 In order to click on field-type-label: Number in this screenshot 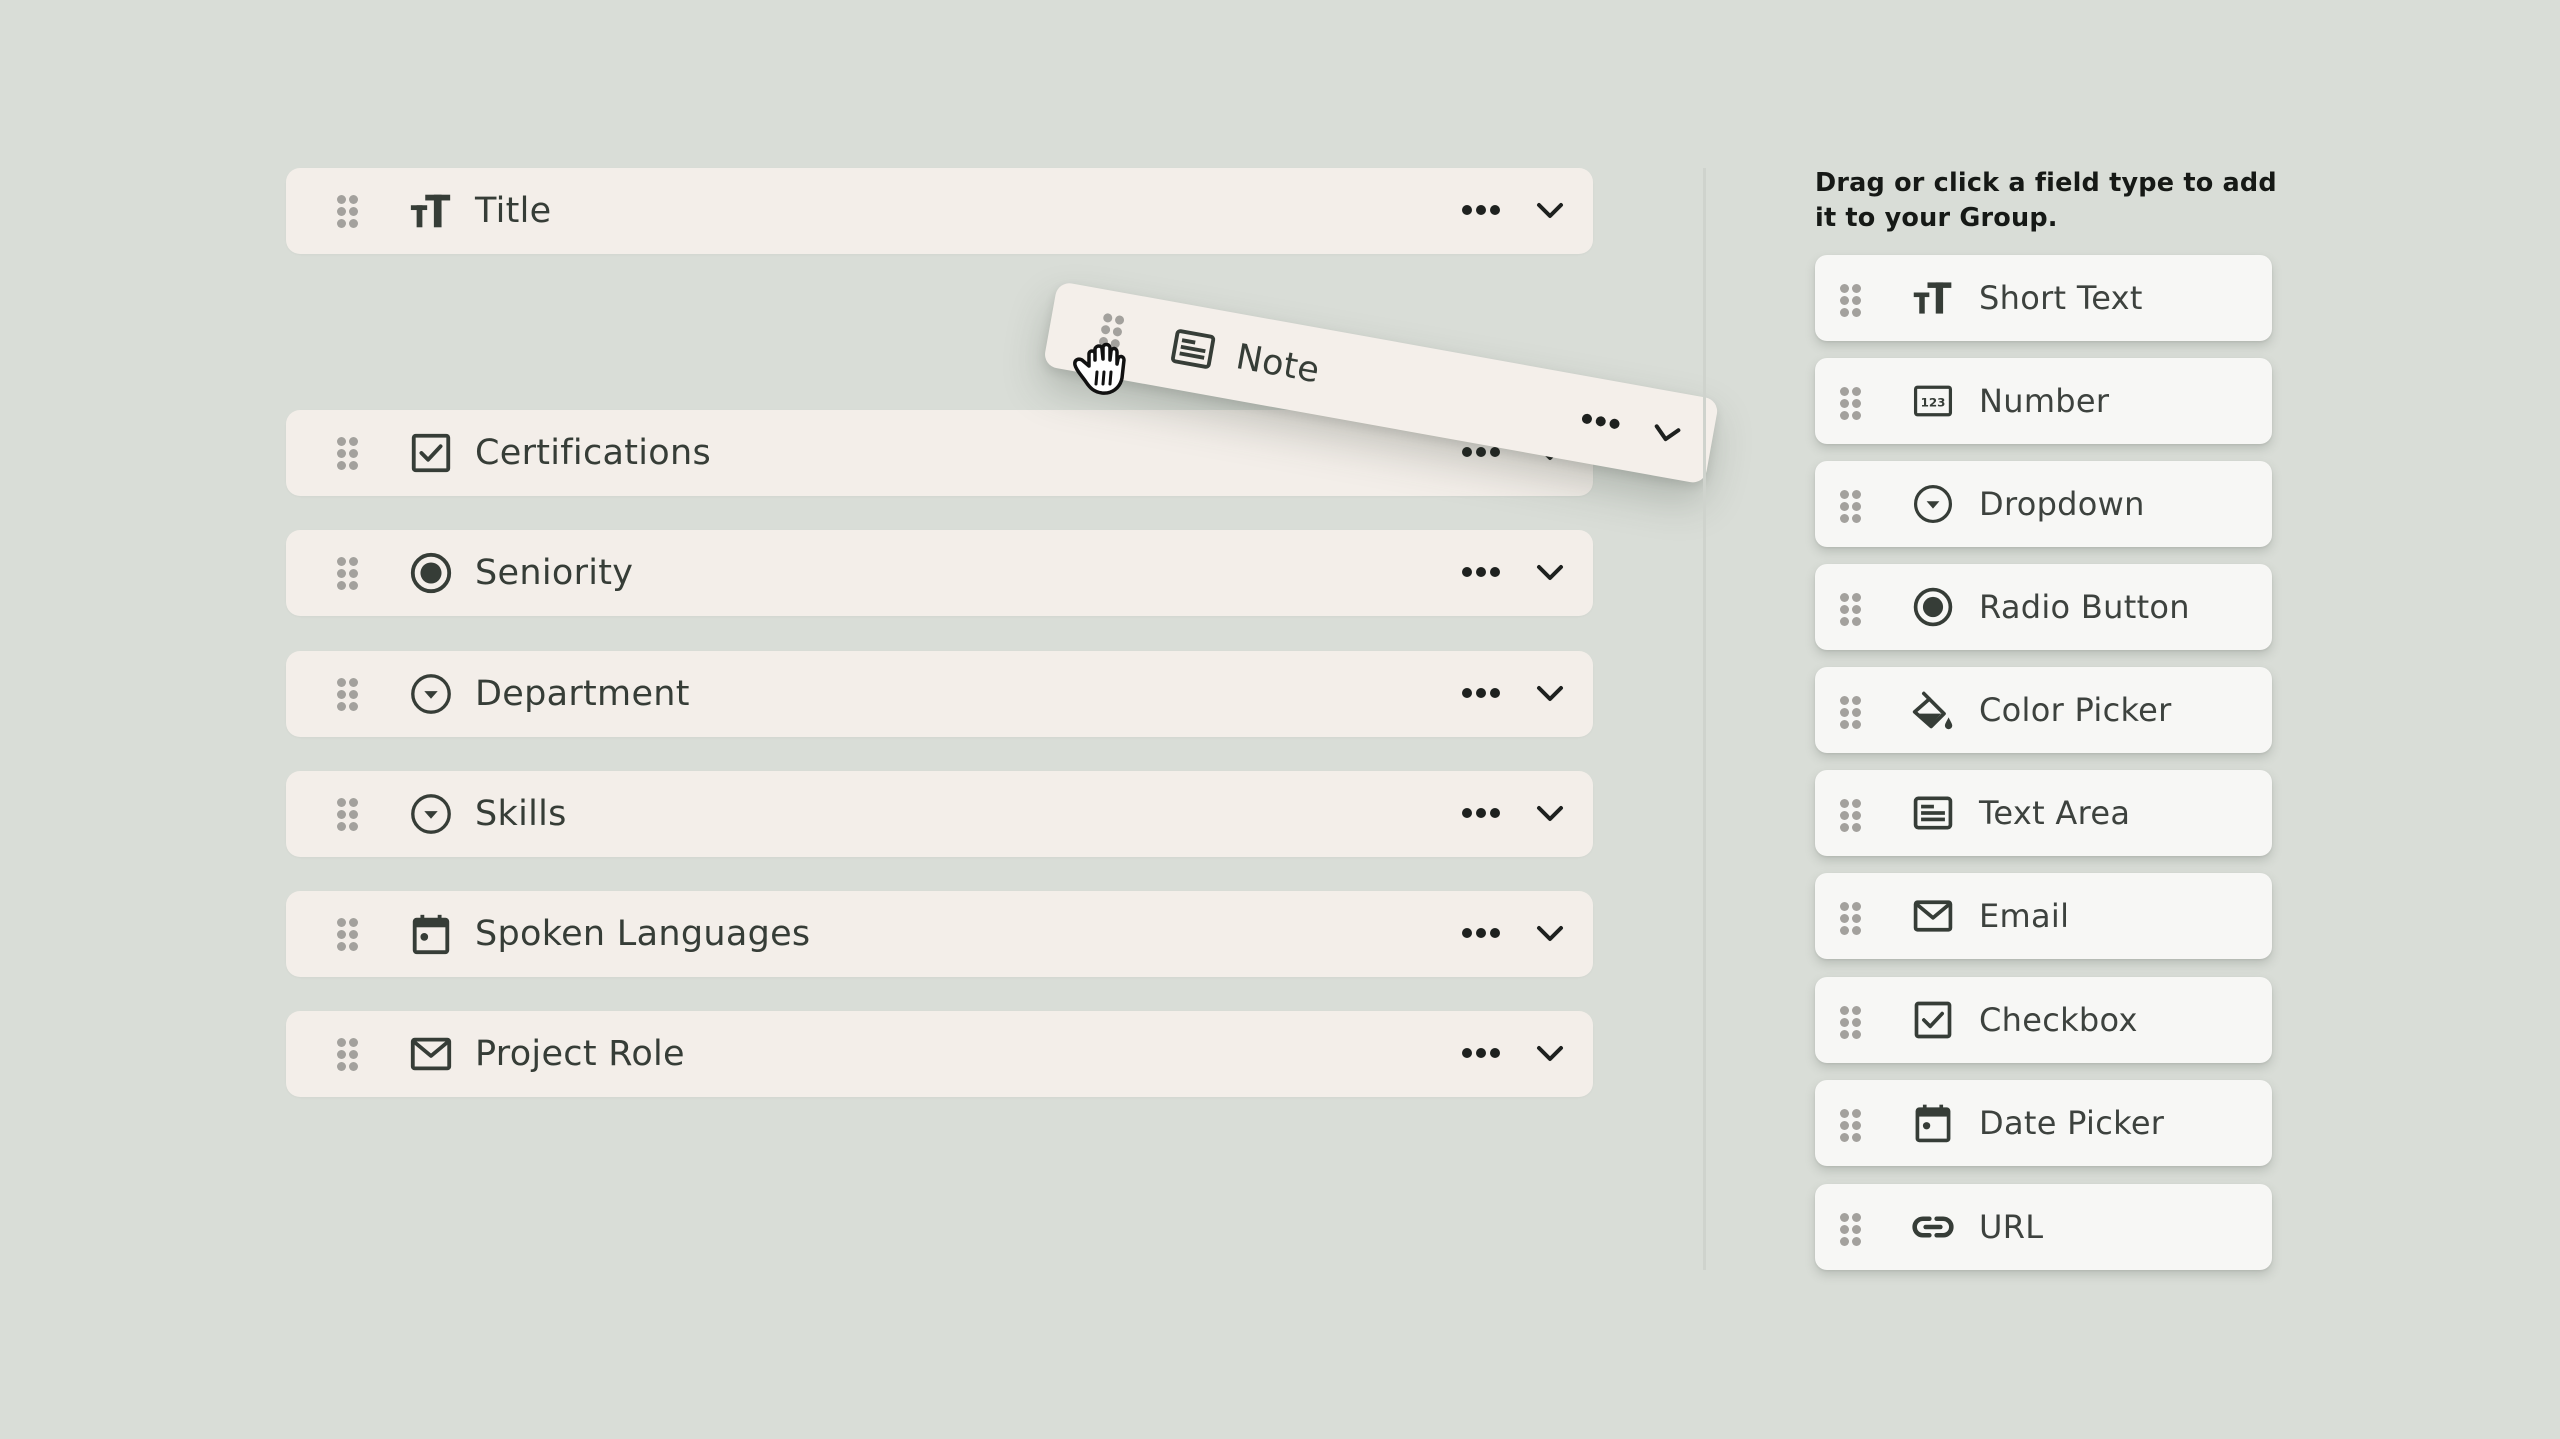, I will do `click(2044, 401)`.